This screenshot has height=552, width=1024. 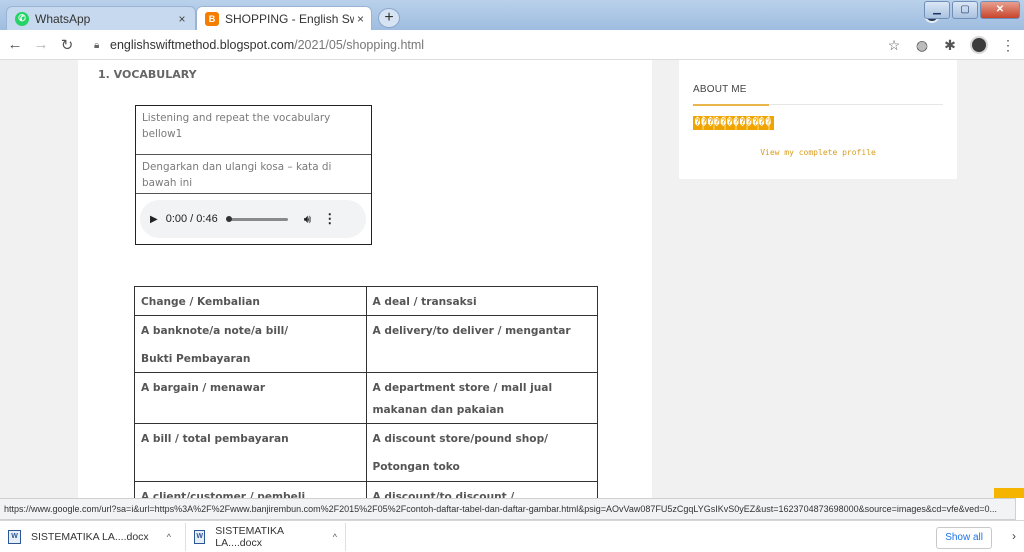 I want to click on cell-line: Bukti Pembayaran, so click(x=196, y=359).